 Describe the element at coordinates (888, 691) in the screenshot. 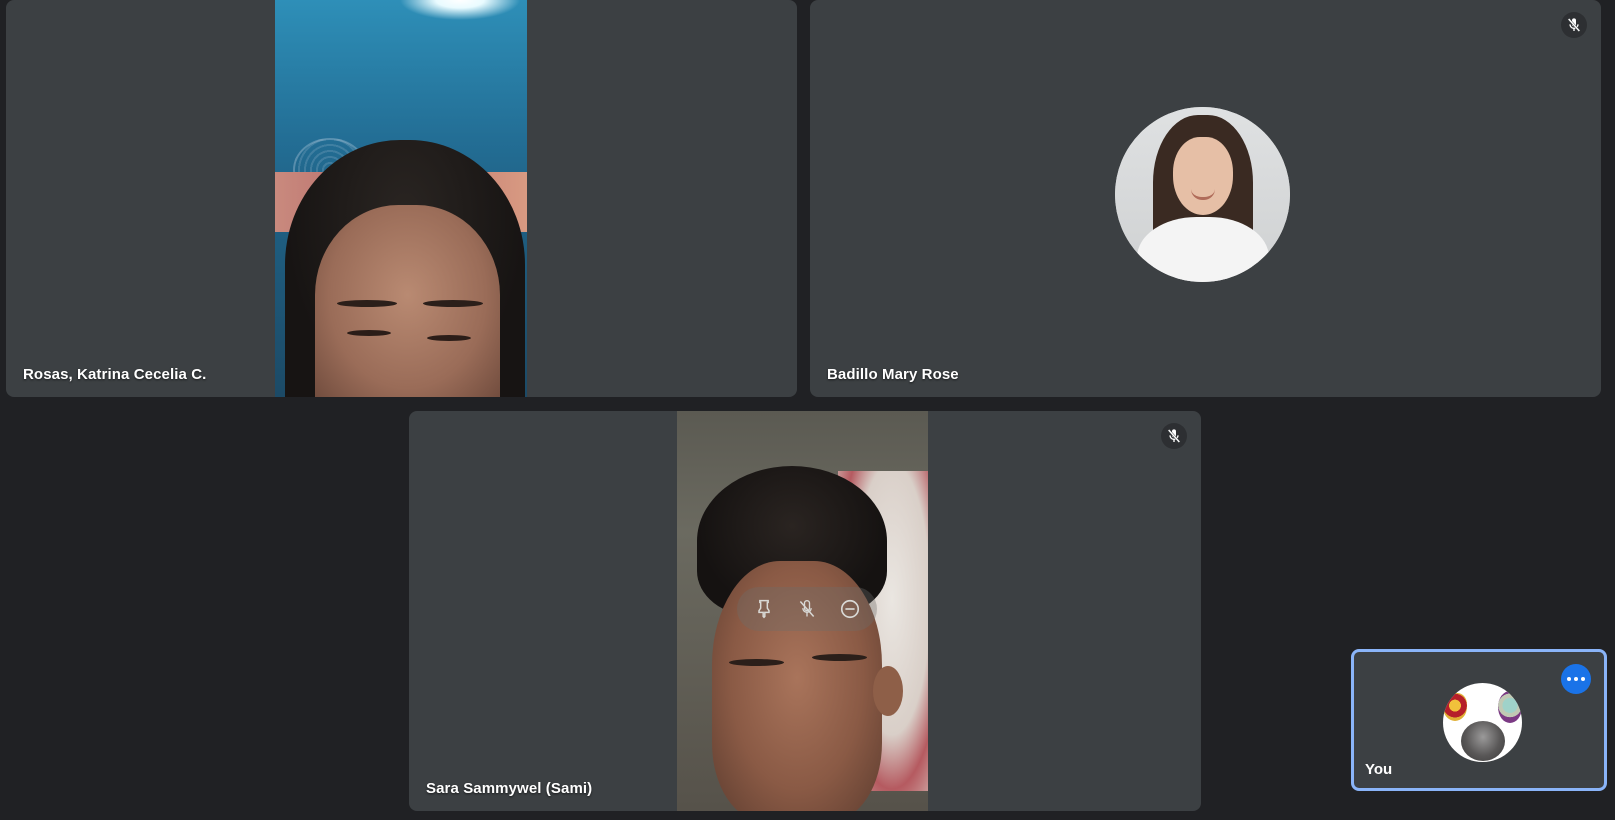

I see `participant-ear` at that location.